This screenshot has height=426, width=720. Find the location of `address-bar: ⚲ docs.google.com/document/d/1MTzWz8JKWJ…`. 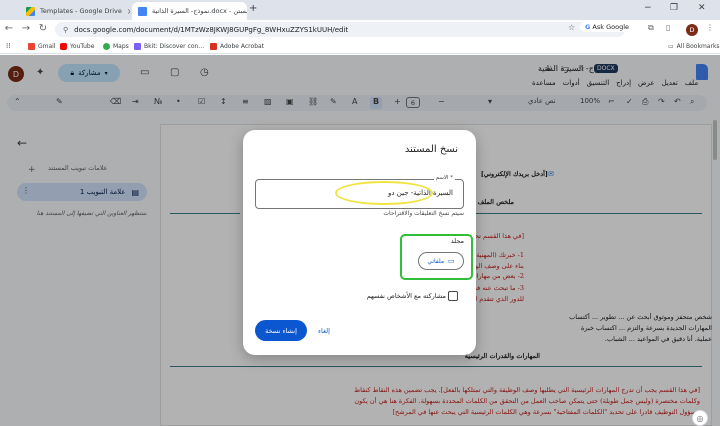

address-bar: ⚲ docs.google.com/document/d/1MTzWz8JKWJ… is located at coordinates (340, 29).